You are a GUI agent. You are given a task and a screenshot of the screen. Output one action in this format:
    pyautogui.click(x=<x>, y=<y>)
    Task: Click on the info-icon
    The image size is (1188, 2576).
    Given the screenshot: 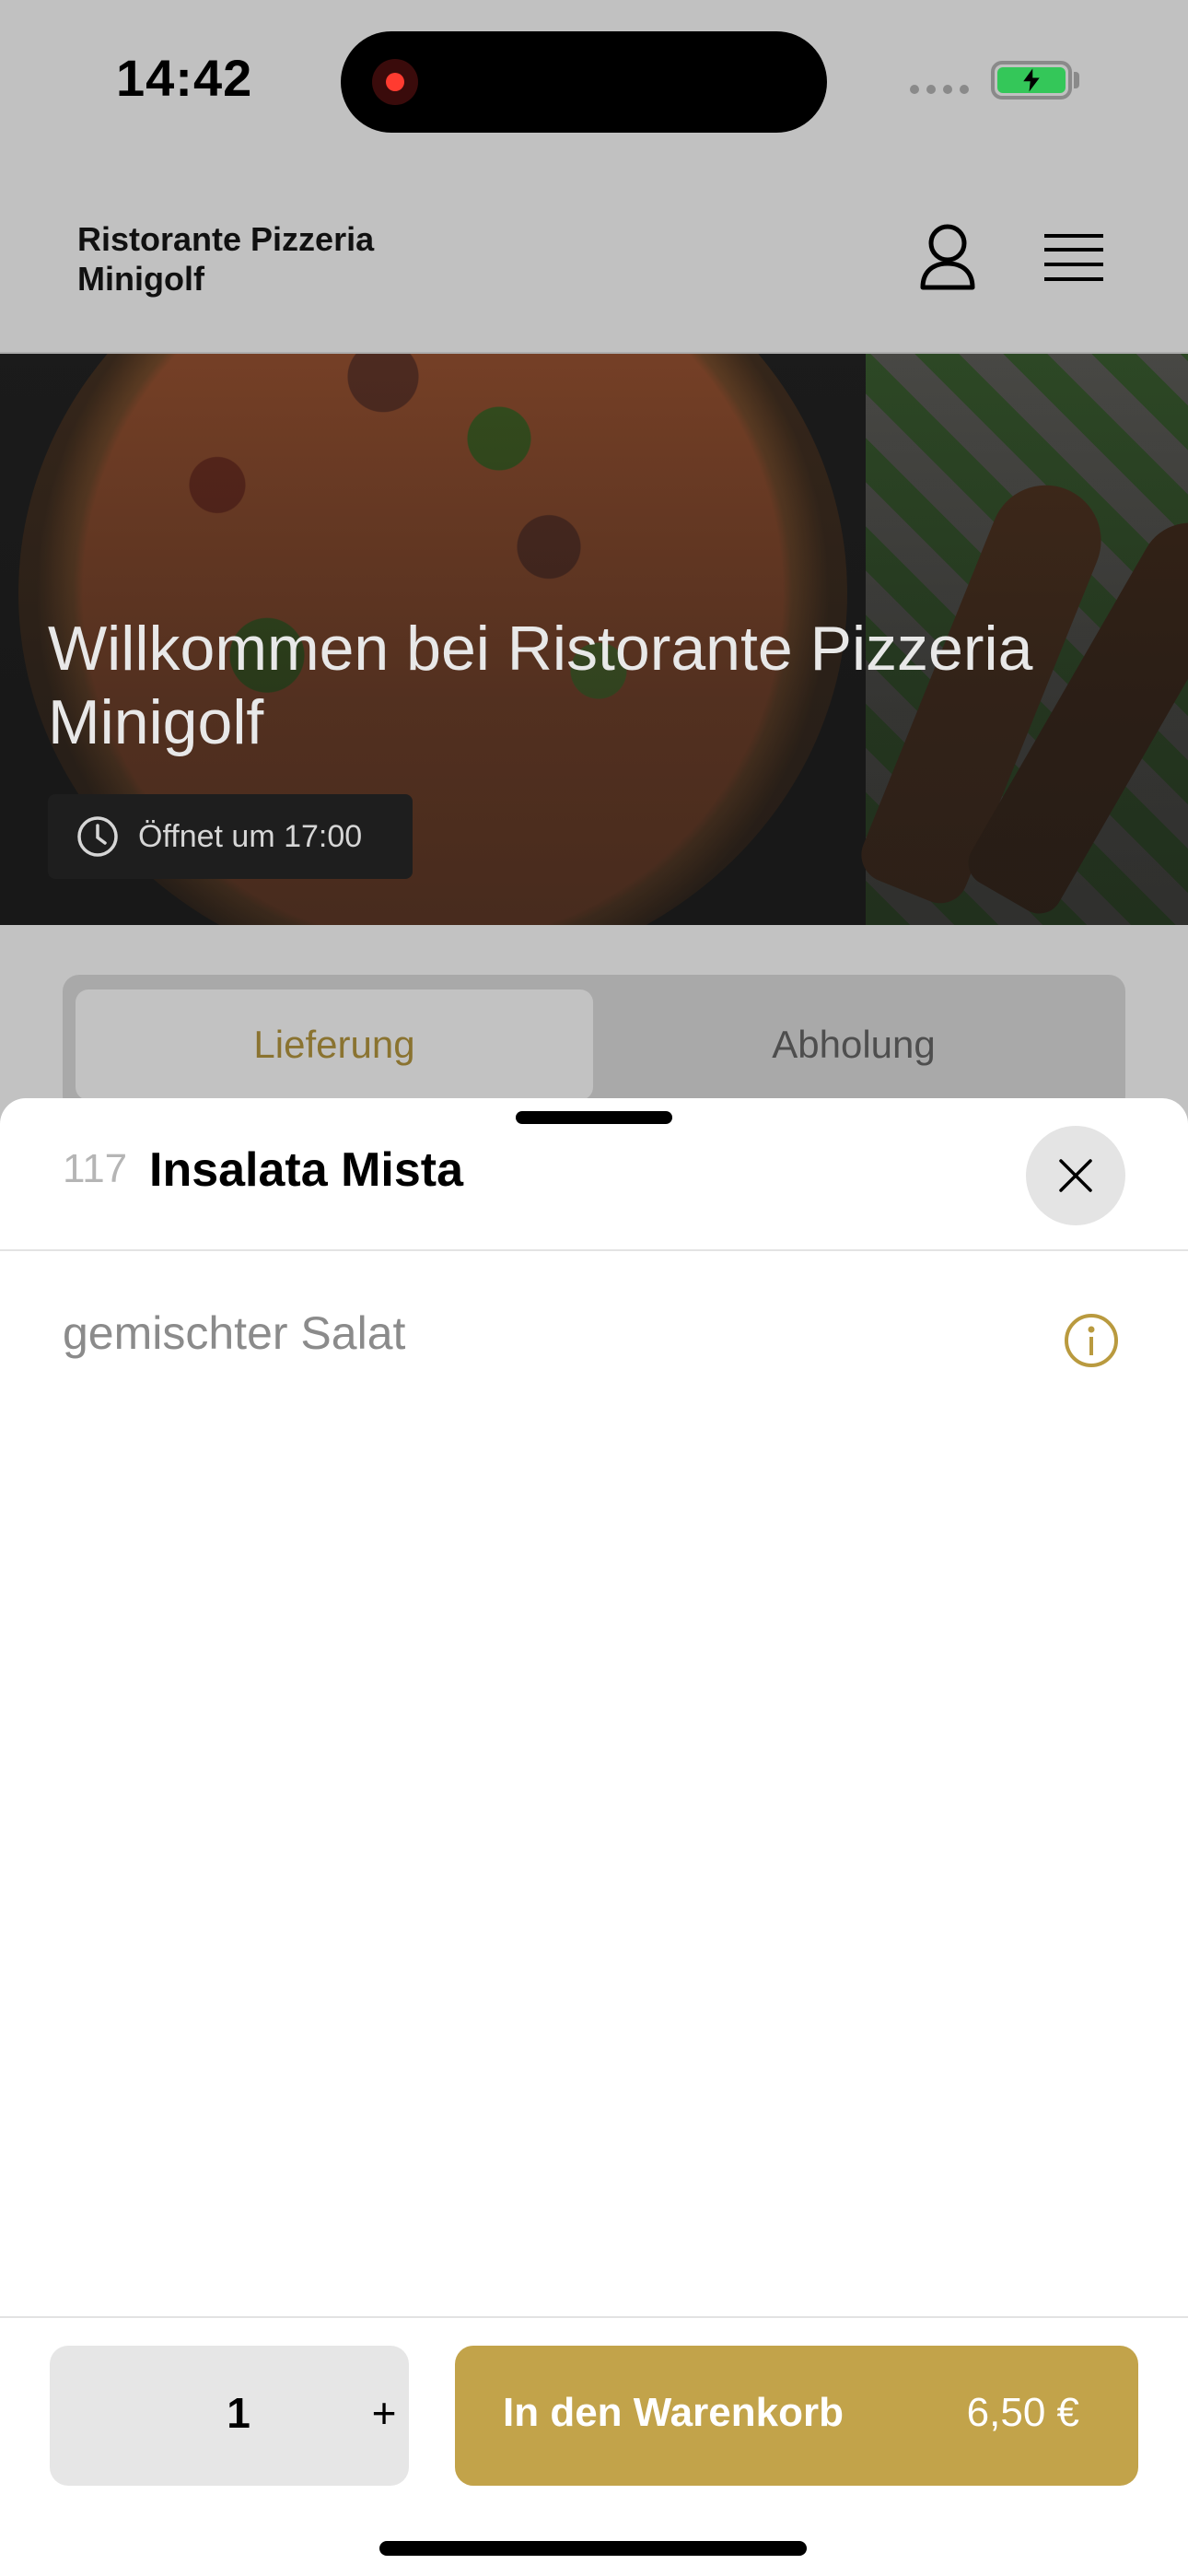 What is the action you would take?
    pyautogui.click(x=1091, y=1340)
    